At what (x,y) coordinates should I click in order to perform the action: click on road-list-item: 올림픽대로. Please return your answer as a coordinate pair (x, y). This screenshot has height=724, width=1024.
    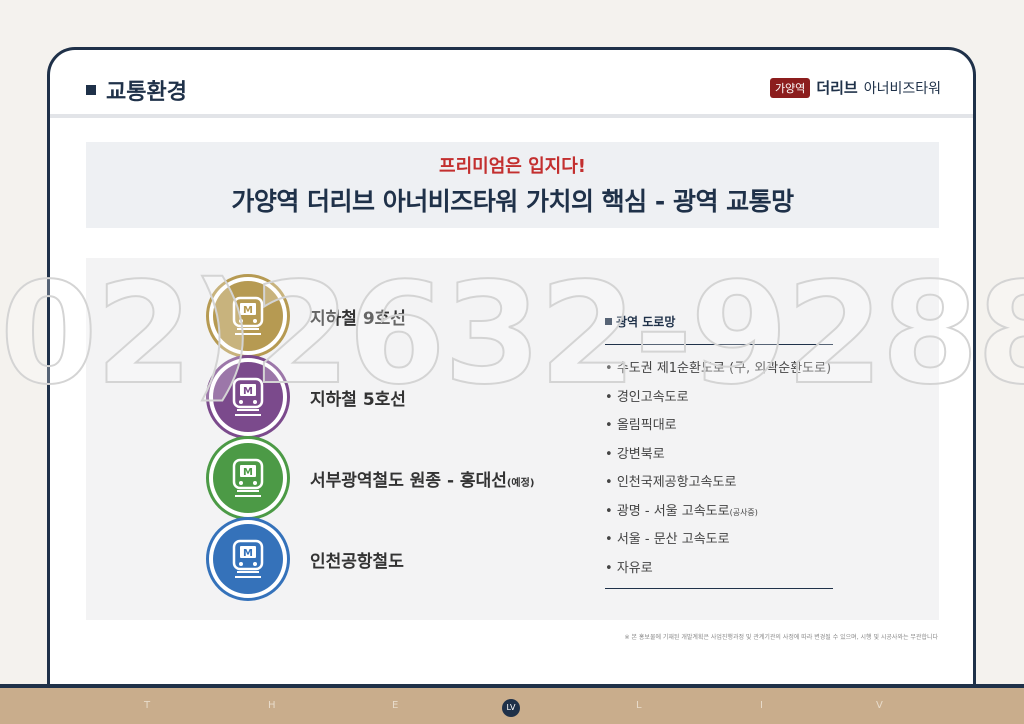
    Looking at the image, I should click on (719, 430).